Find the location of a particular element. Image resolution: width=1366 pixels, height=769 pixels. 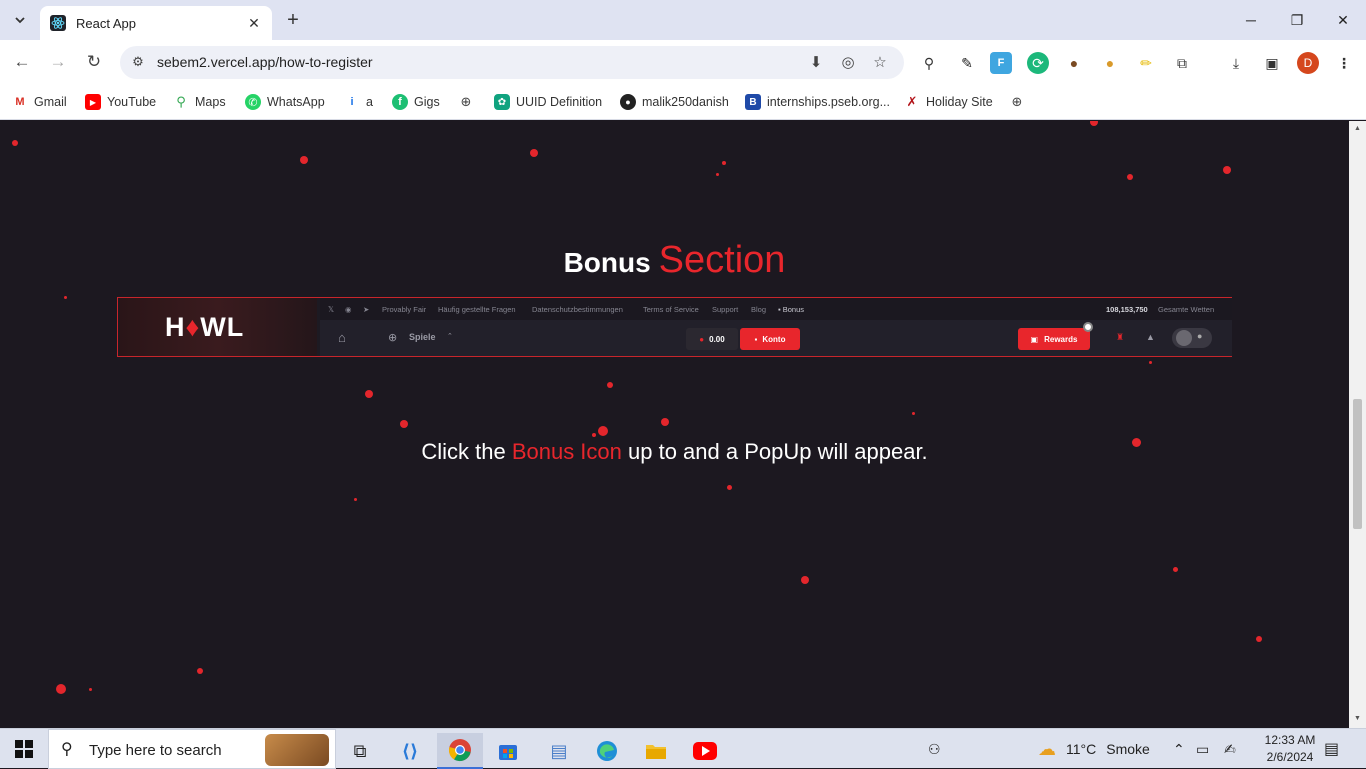

bookmark-uuid: ✿ UUID Definition is located at coordinates (548, 102).